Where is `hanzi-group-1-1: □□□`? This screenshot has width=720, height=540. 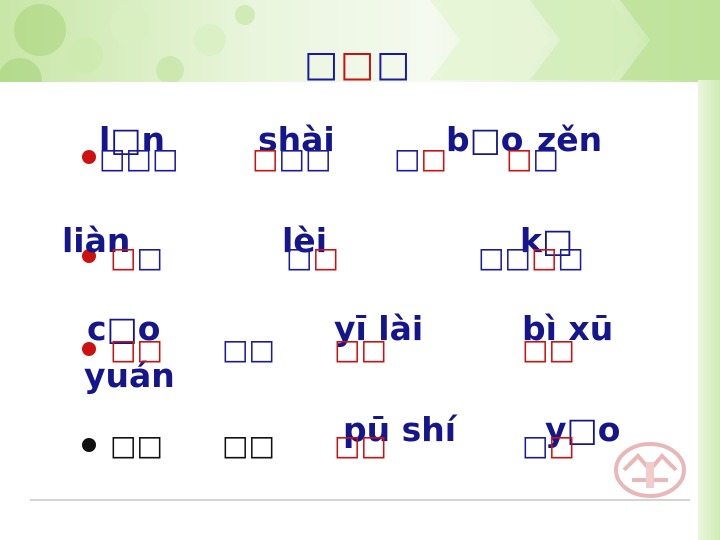
hanzi-group-1-1: □□□ is located at coordinates (138, 159).